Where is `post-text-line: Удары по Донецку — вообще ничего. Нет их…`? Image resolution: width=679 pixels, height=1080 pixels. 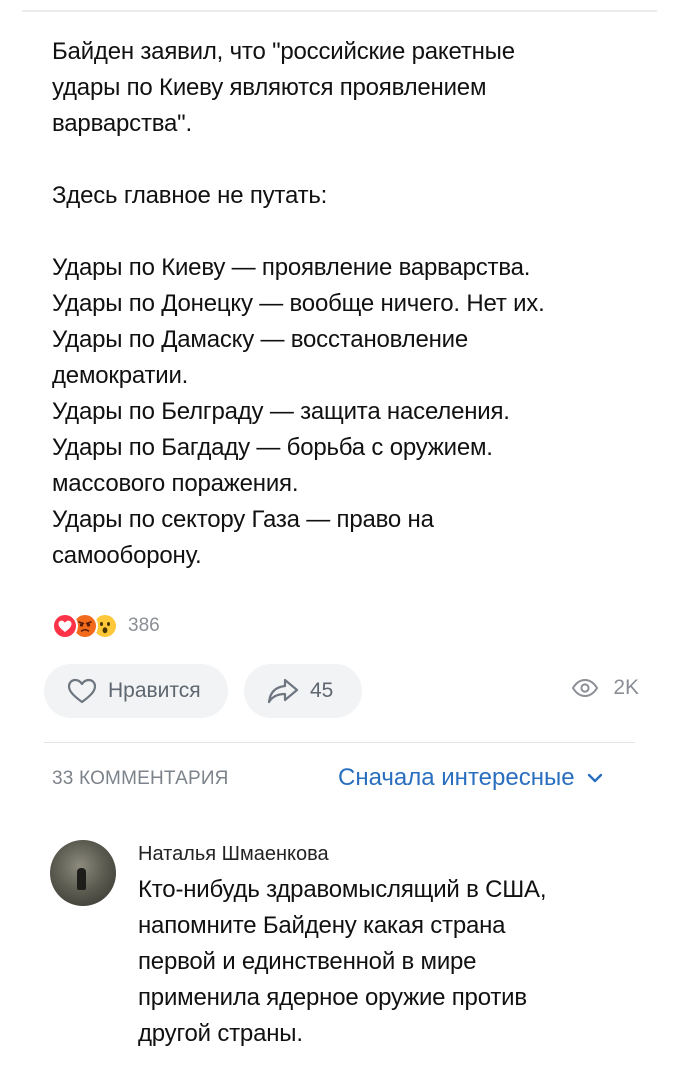 post-text-line: Удары по Донецку — вообще ничего. Нет их… is located at coordinates (298, 303).